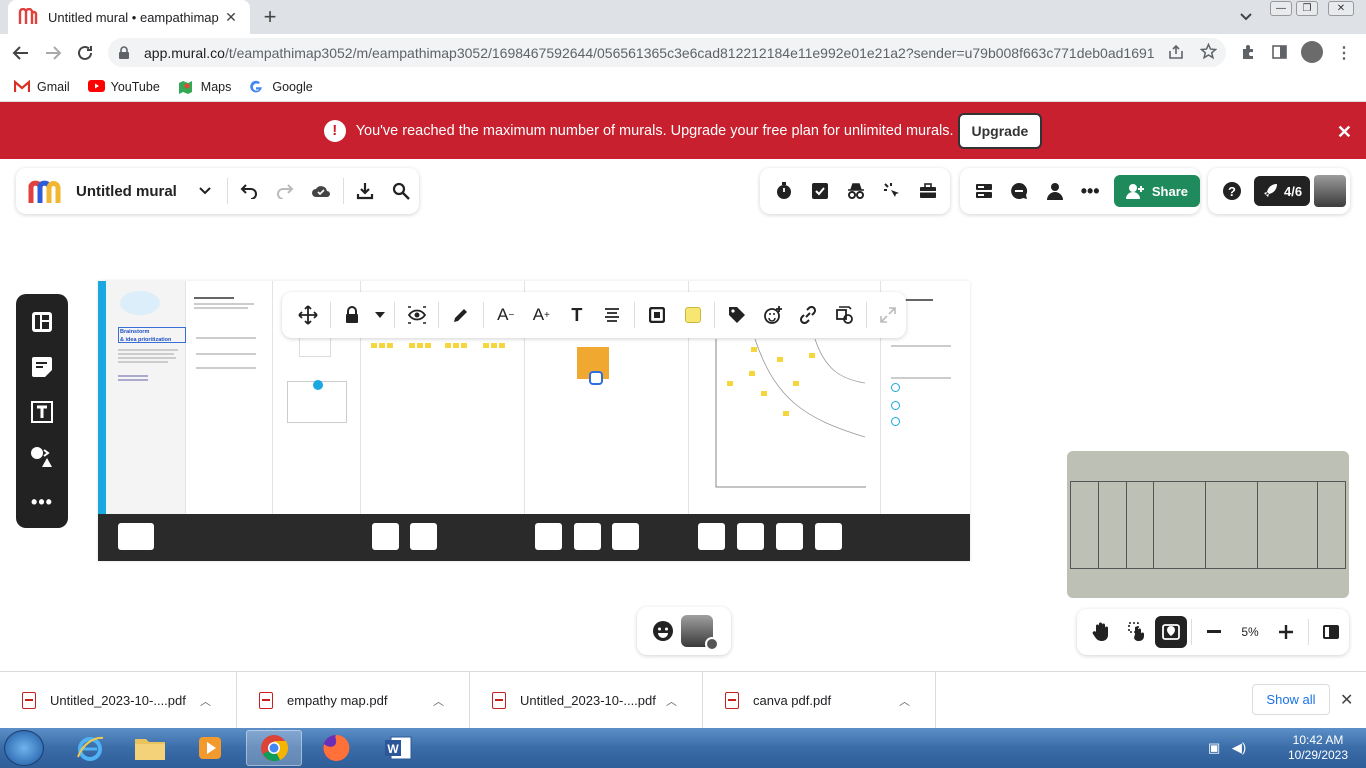 The width and height of the screenshot is (1366, 768). I want to click on firefox-icon, so click(336, 748).